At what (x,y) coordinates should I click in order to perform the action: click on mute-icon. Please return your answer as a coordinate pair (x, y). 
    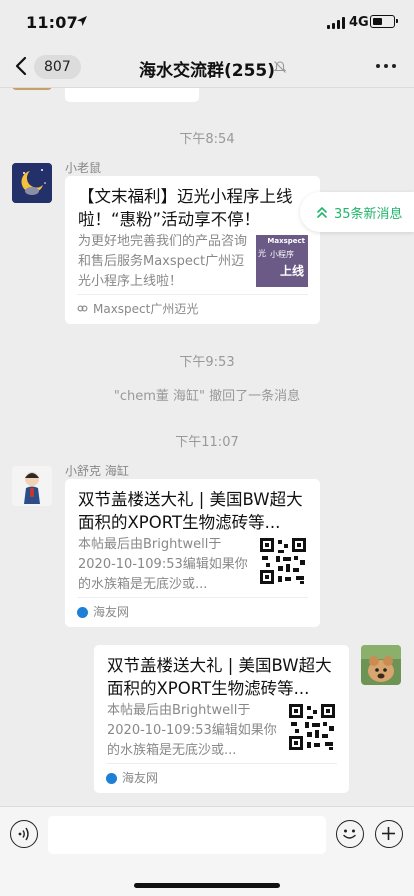
    Looking at the image, I should click on (280, 67).